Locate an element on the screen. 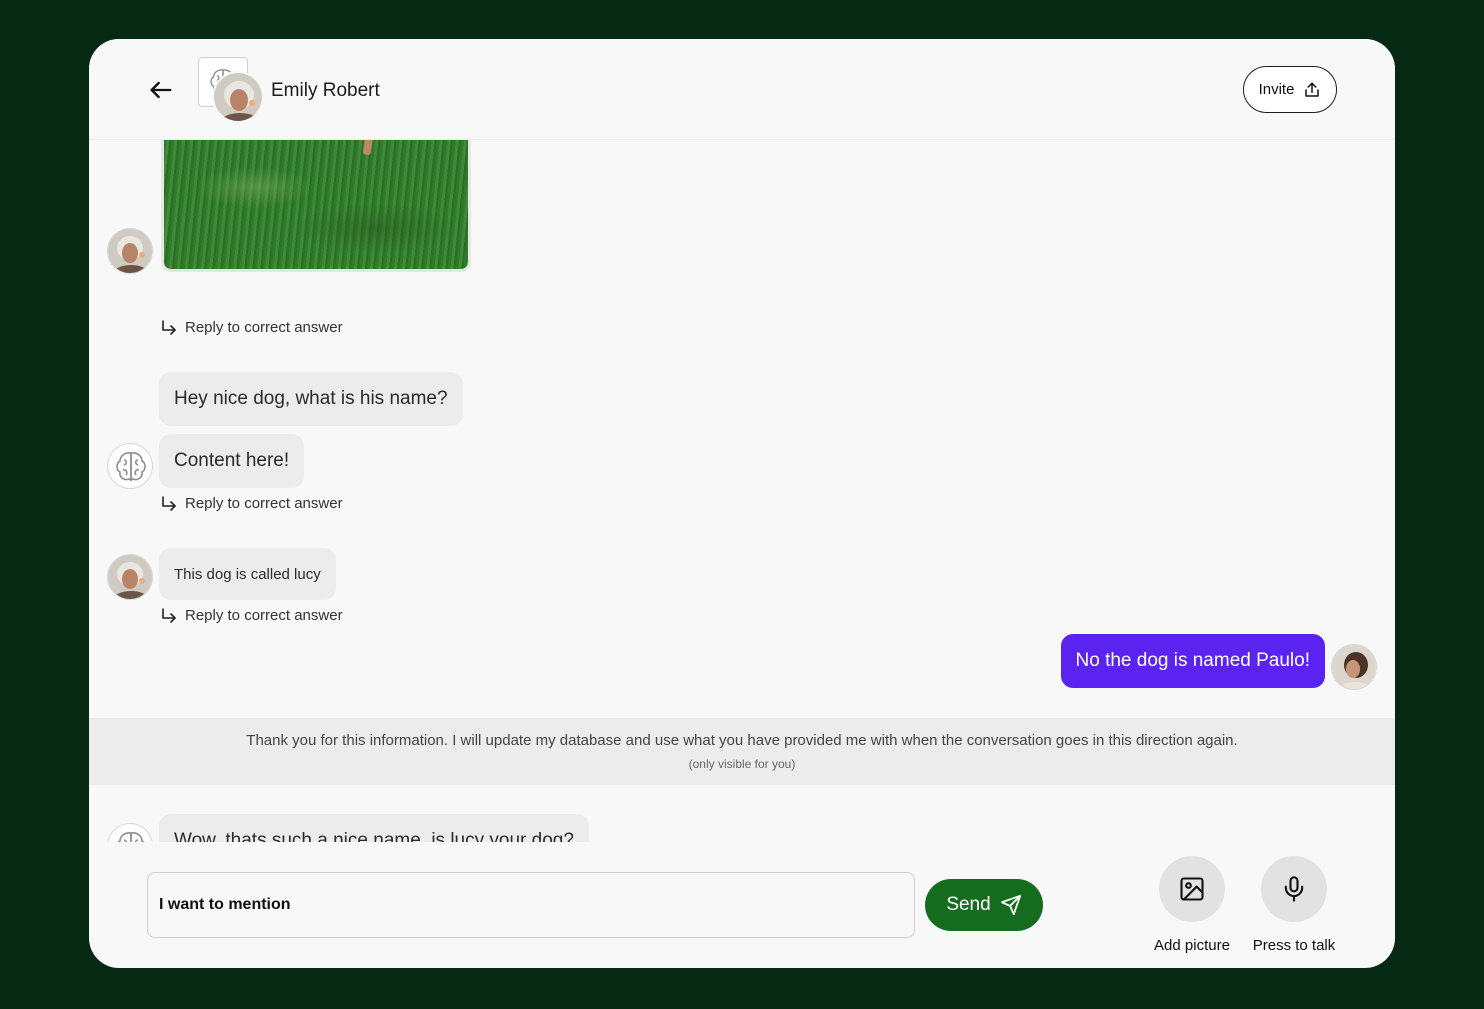 The image size is (1484, 1009). message-text: Content here! is located at coordinates (232, 460).